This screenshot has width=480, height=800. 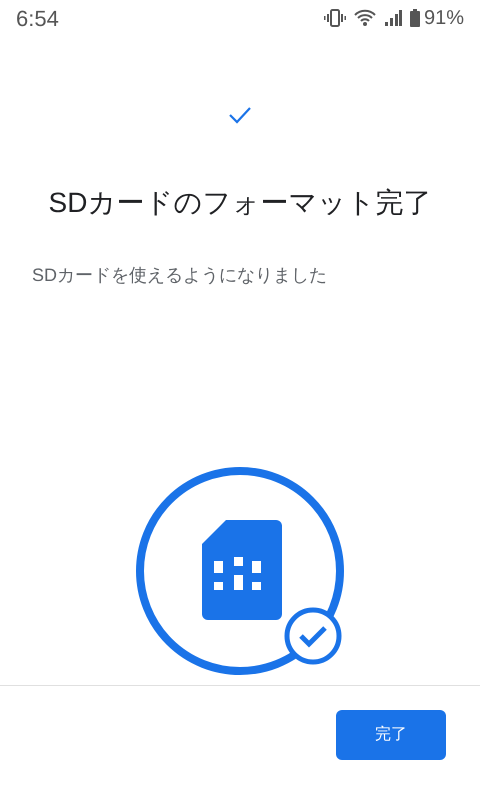 I want to click on battery-percent: 91%, so click(x=444, y=18).